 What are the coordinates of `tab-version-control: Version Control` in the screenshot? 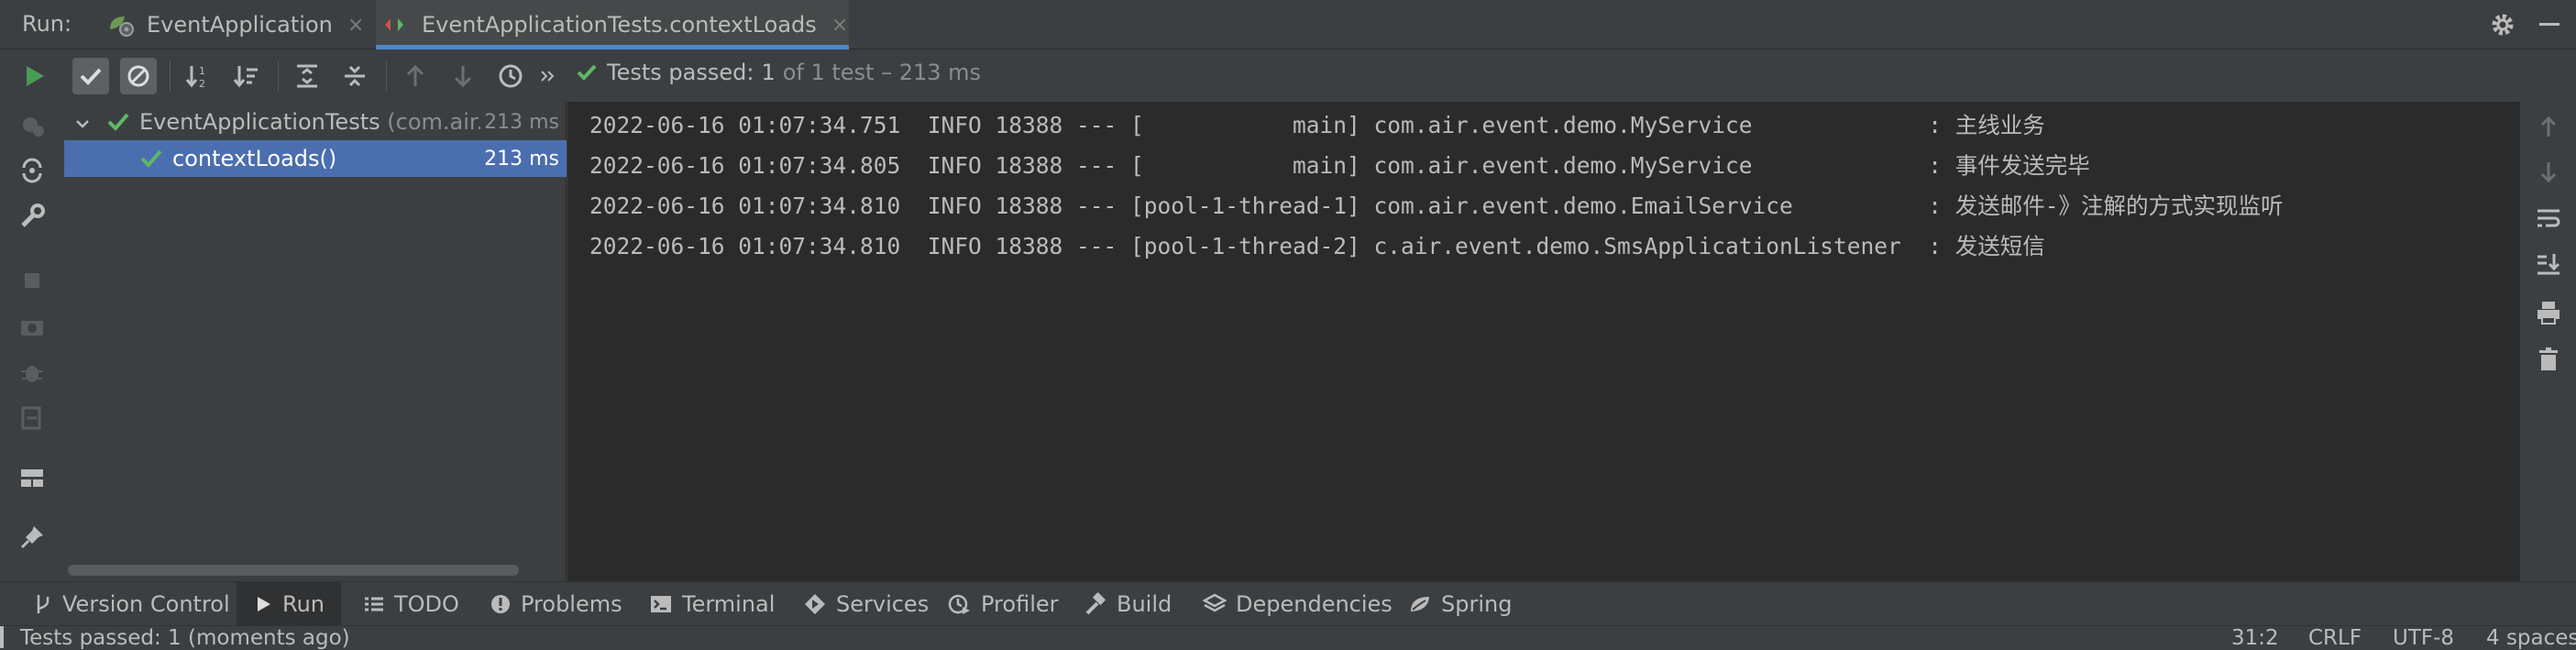 It's located at (131, 604).